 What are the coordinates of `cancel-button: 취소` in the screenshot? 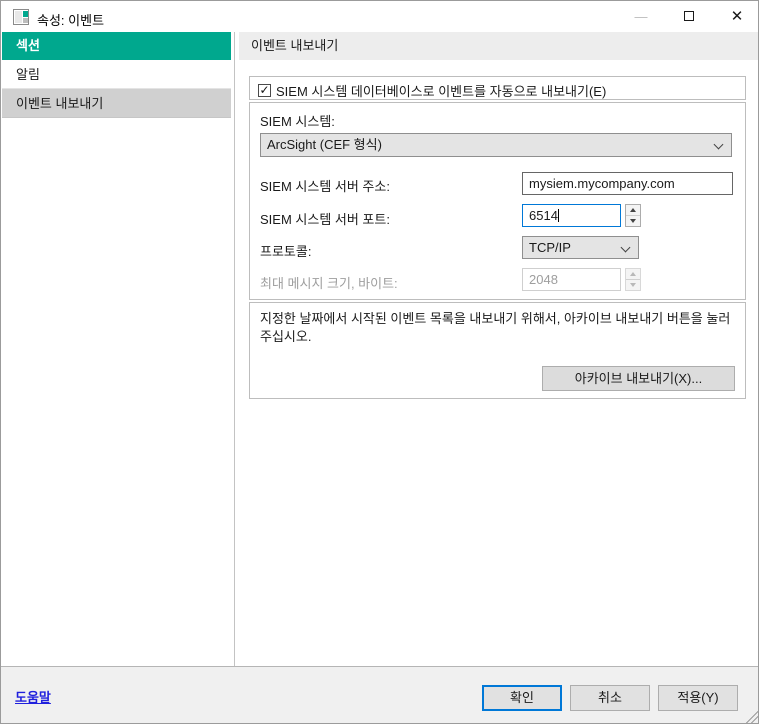 It's located at (610, 698).